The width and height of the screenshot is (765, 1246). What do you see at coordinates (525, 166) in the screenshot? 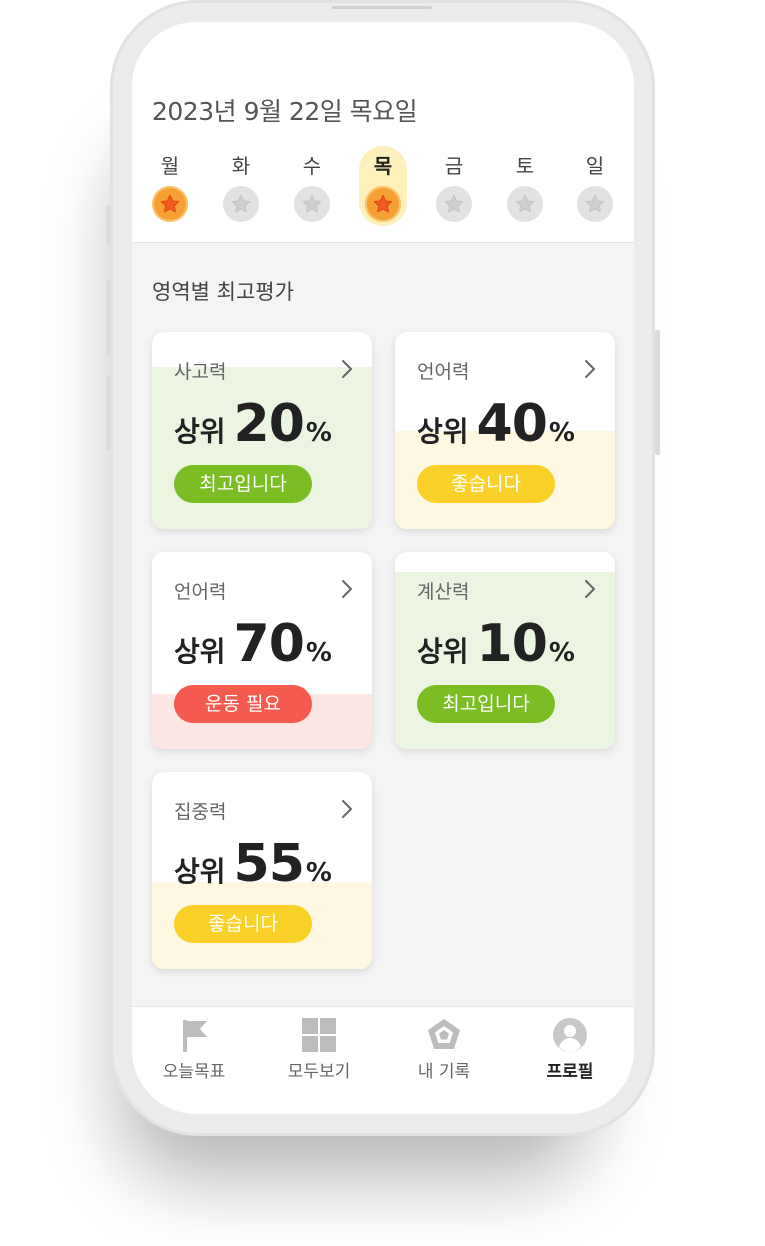
I see `day-label: 토` at bounding box center [525, 166].